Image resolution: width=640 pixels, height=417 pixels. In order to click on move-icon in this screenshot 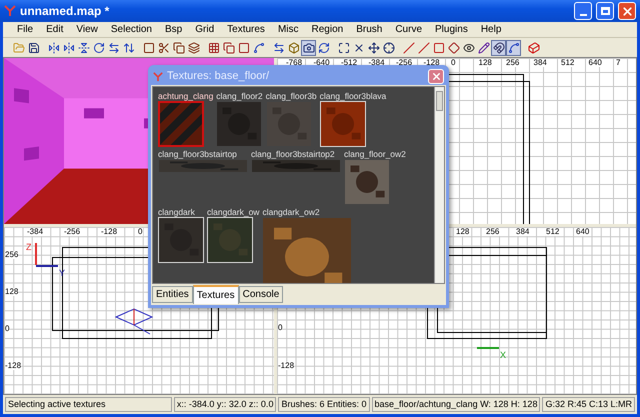, I will do `click(374, 48)`.